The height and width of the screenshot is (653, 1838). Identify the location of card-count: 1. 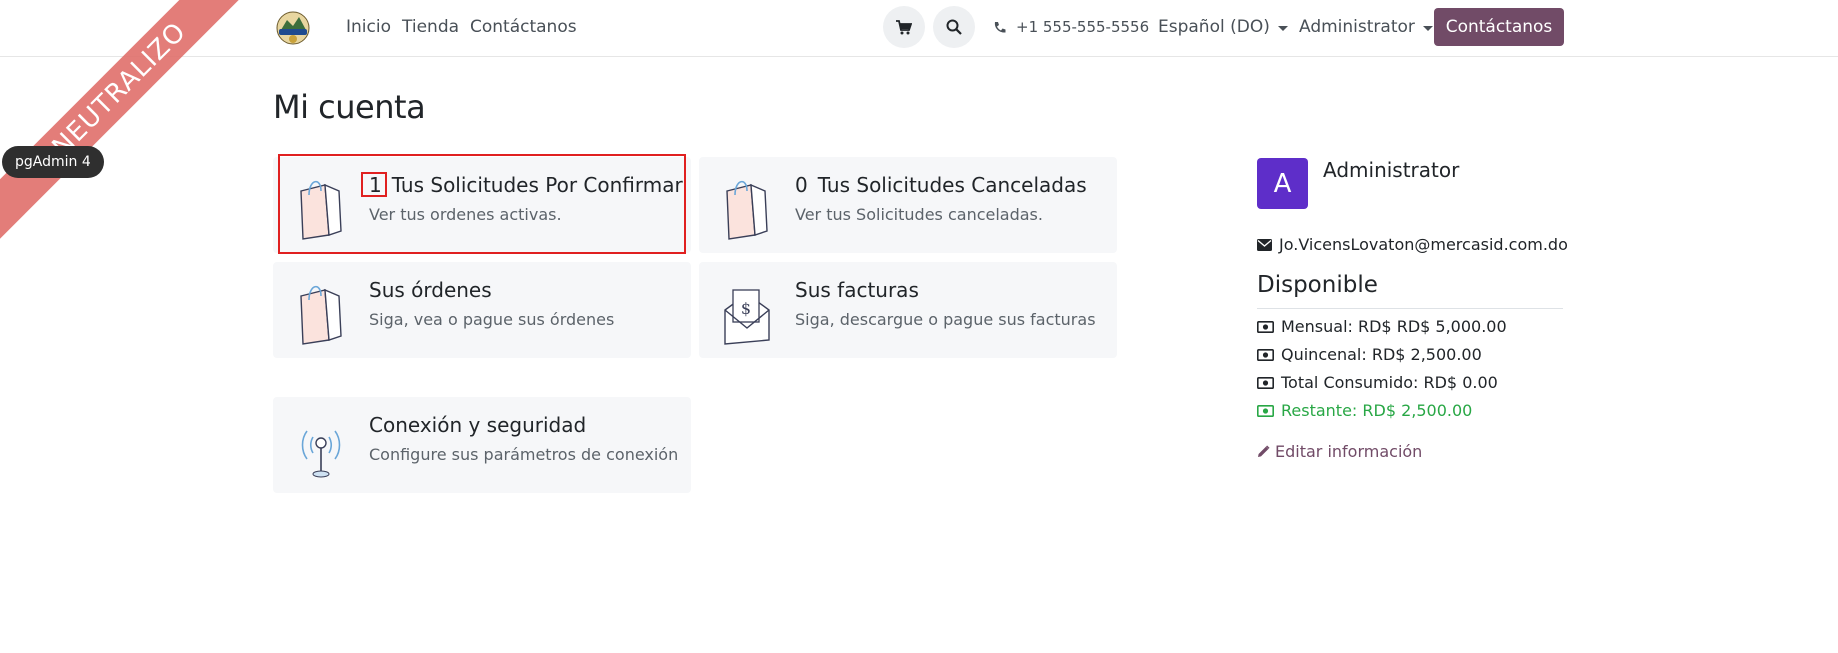
(375, 185).